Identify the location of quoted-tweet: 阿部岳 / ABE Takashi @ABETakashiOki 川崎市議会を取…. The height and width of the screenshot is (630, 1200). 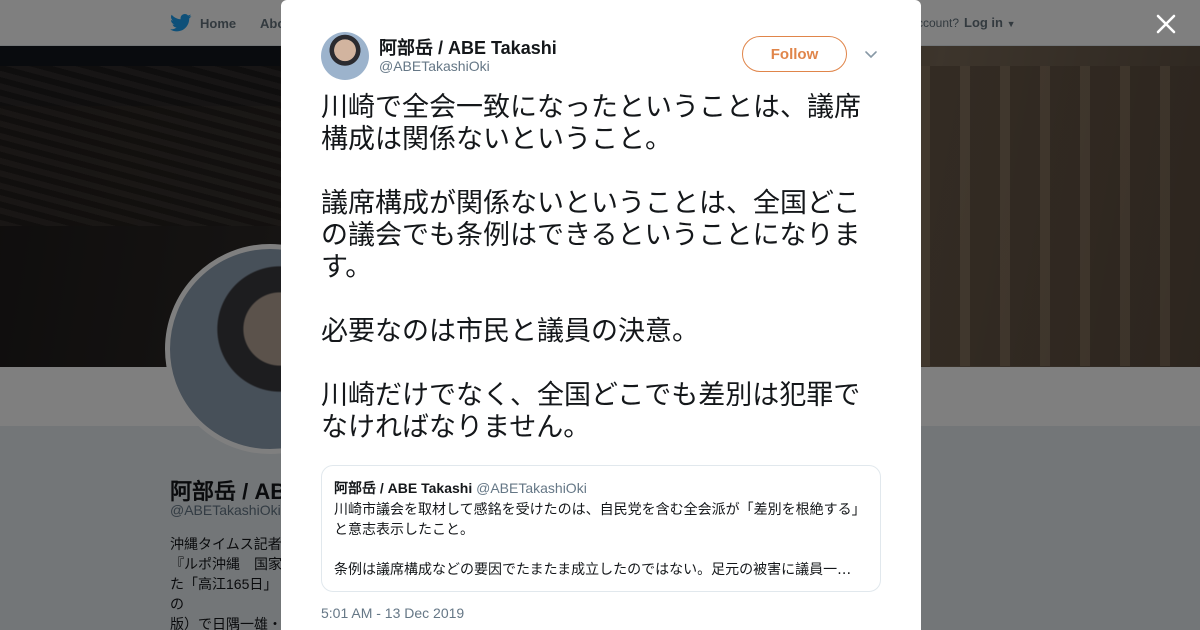
(601, 528).